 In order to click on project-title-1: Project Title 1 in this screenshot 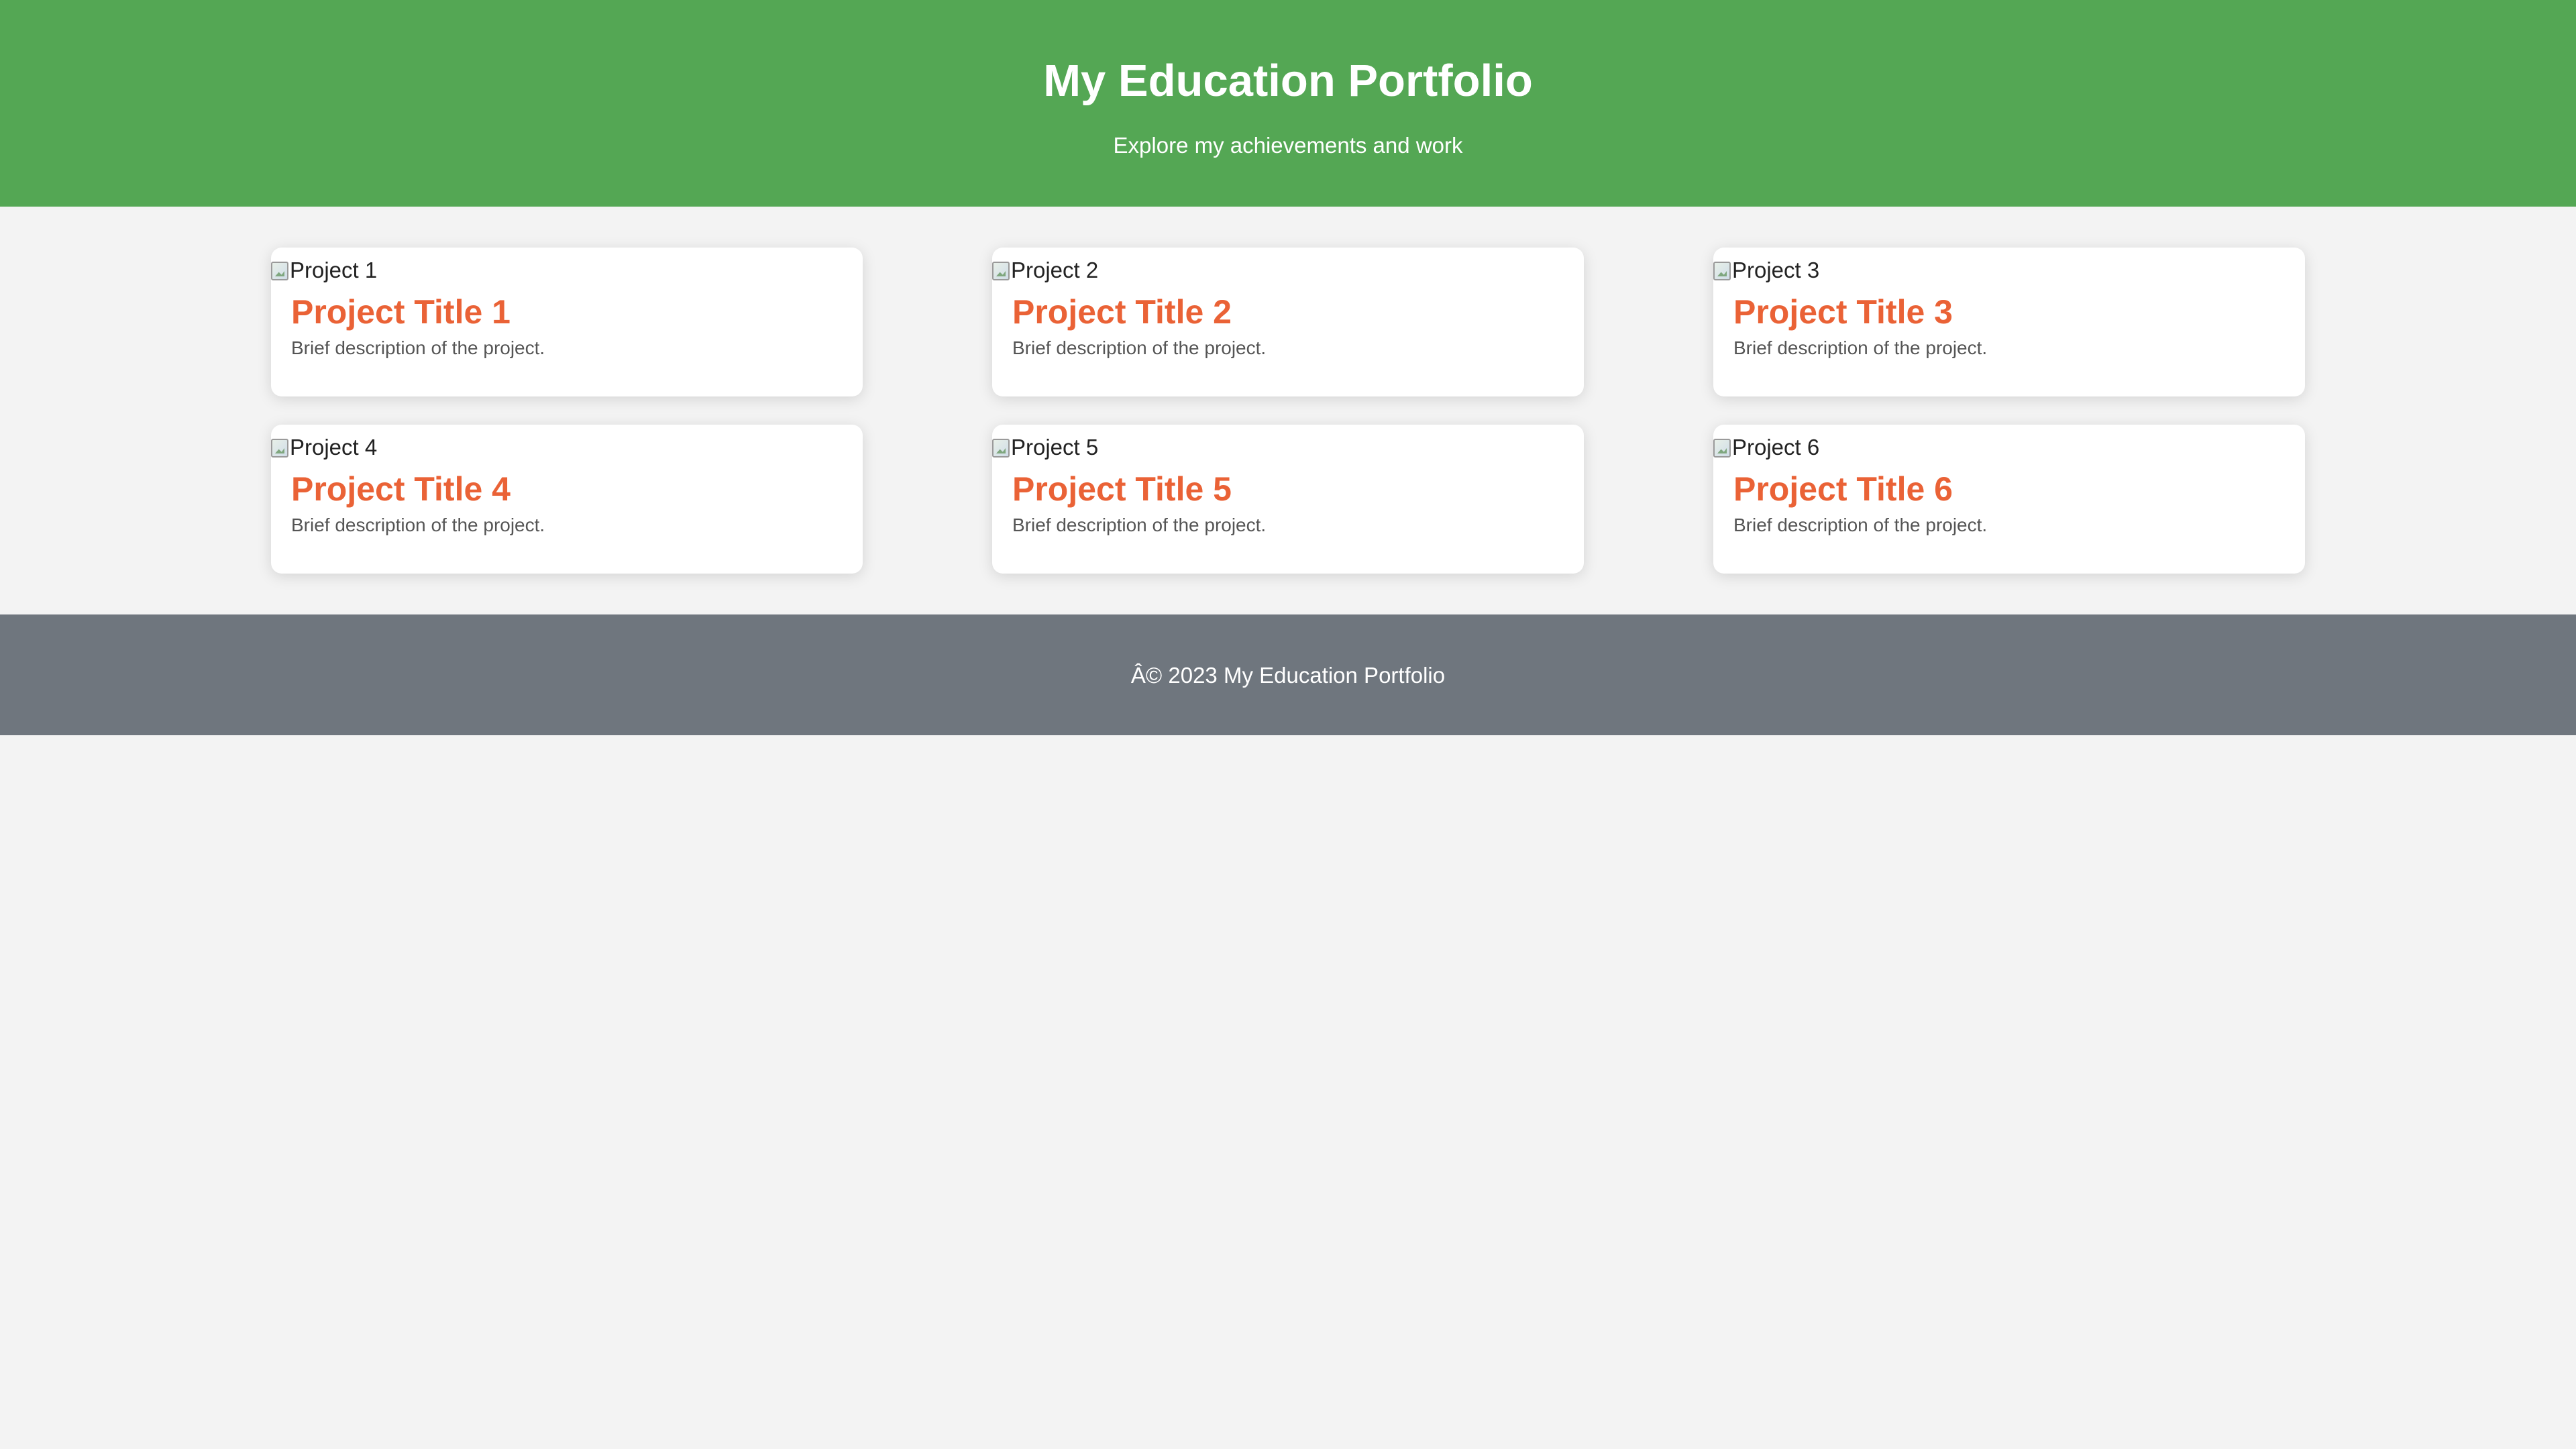, I will do `click(401, 312)`.